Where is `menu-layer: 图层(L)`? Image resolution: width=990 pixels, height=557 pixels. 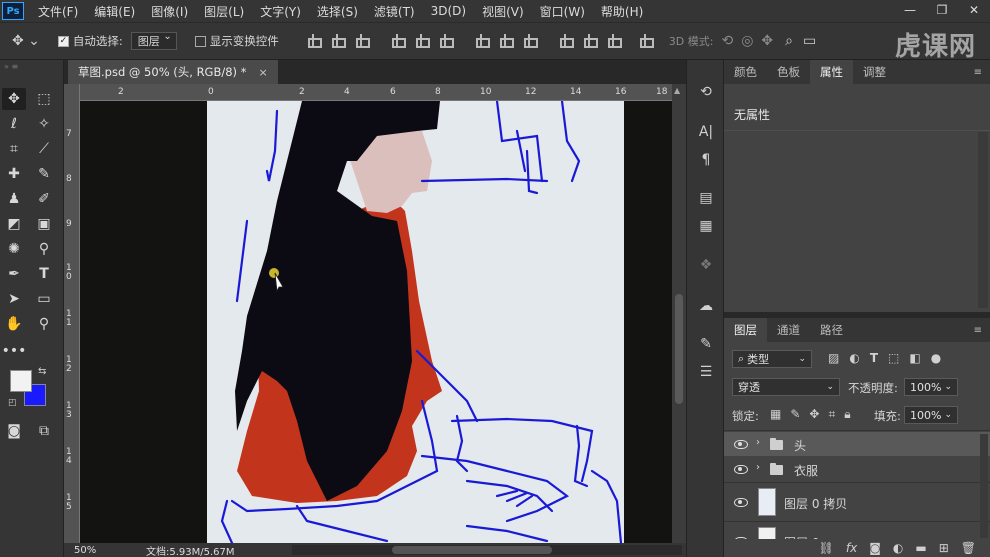
menu-layer: 图层(L) is located at coordinates (224, 11).